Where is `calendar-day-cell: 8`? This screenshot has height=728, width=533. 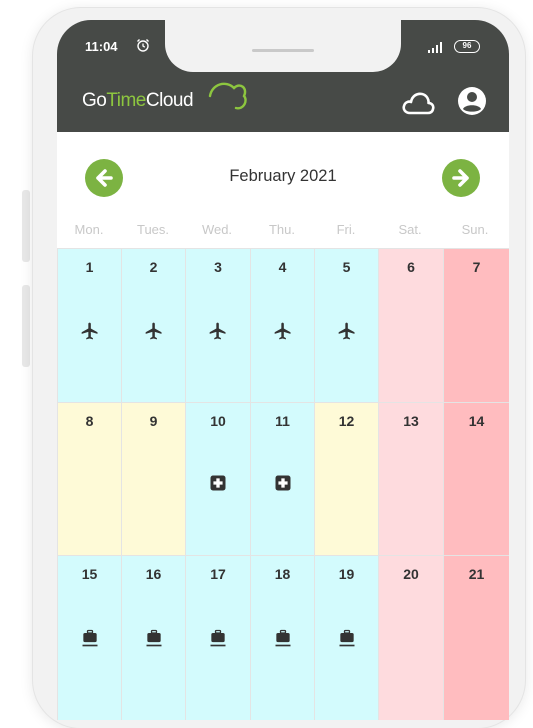 calendar-day-cell: 8 is located at coordinates (89, 479).